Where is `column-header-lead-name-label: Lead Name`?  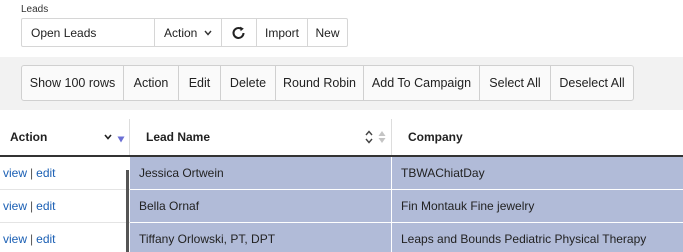 column-header-lead-name-label: Lead Name is located at coordinates (178, 137).